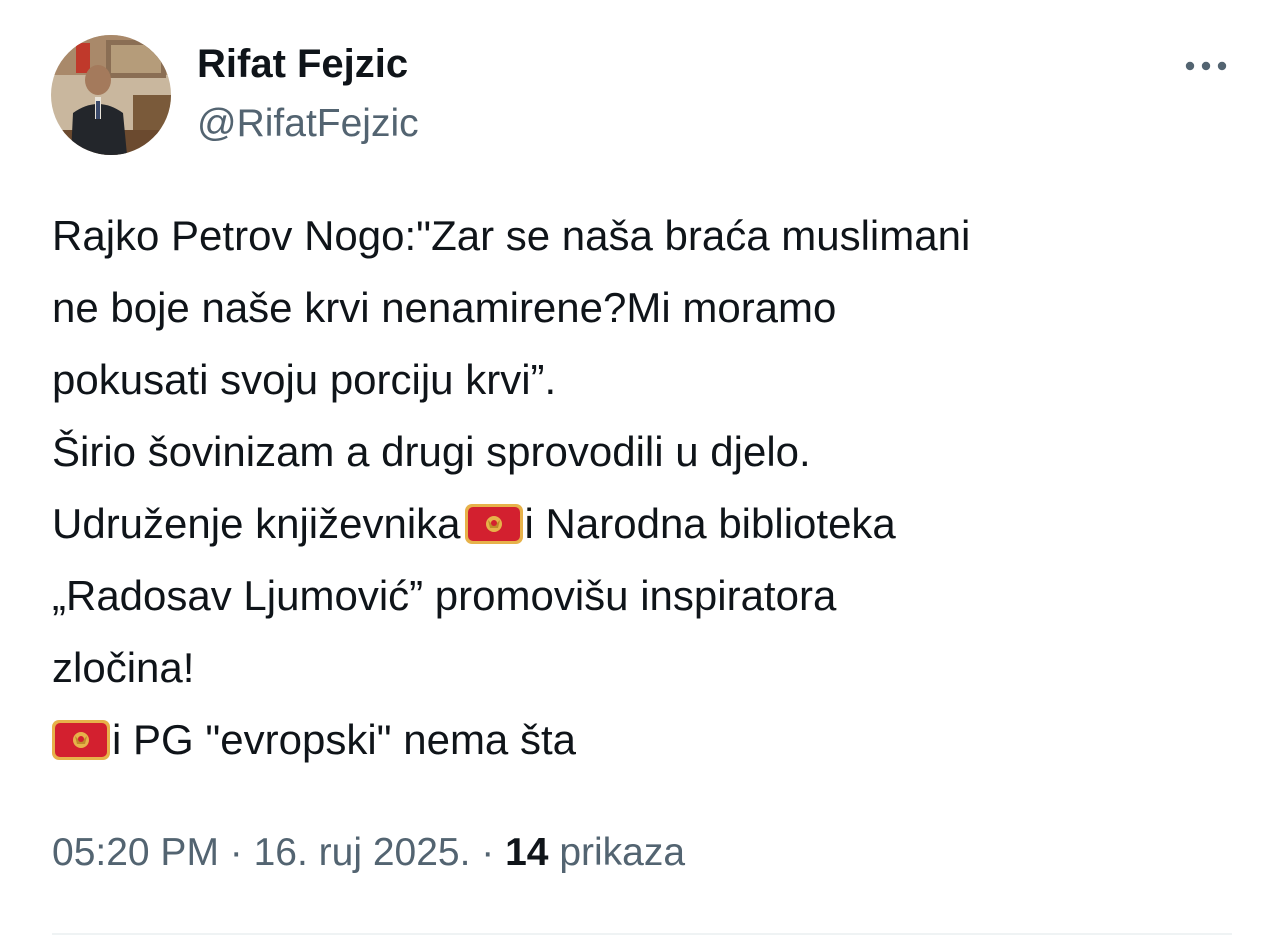 This screenshot has height=945, width=1284. I want to click on divider, so click(642, 934).